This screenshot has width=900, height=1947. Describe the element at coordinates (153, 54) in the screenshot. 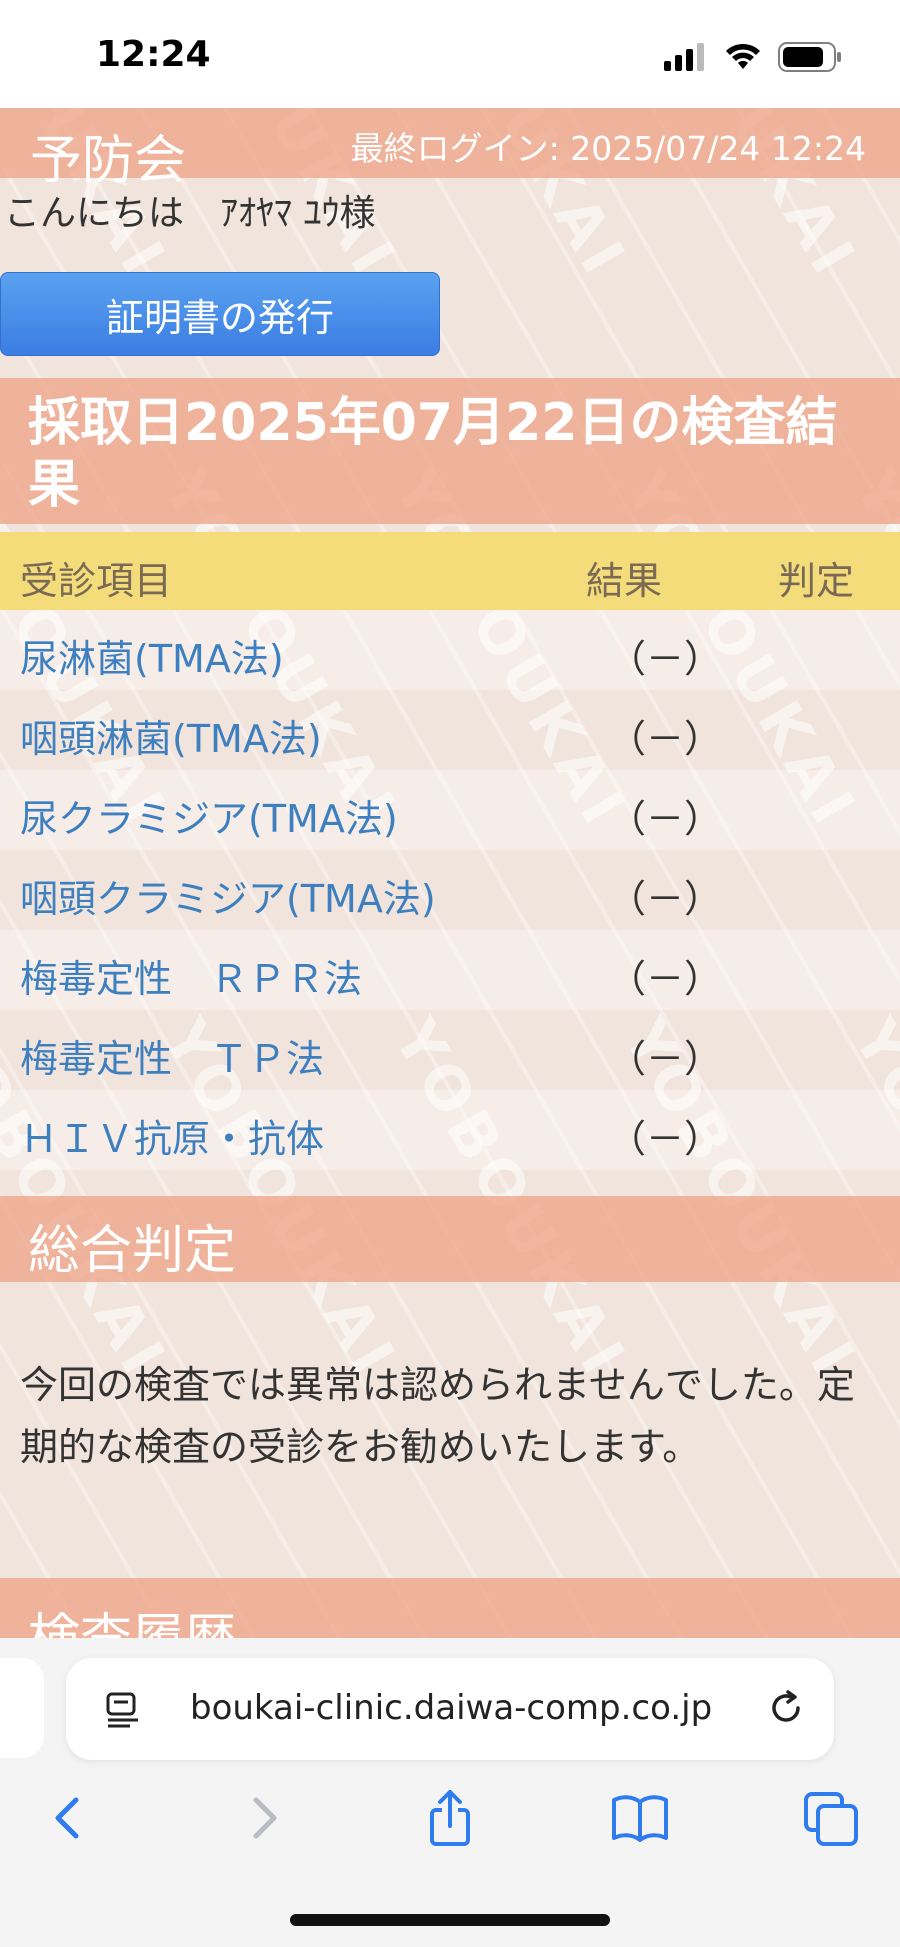

I see `status-time: 12:24` at that location.